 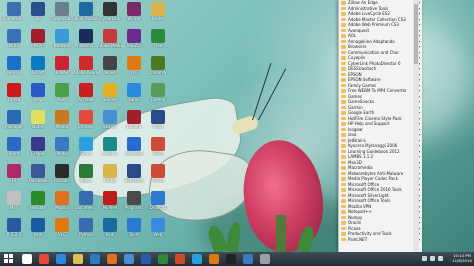 I want to click on desktop-icon: McAfee, so click(x=110, y=203).